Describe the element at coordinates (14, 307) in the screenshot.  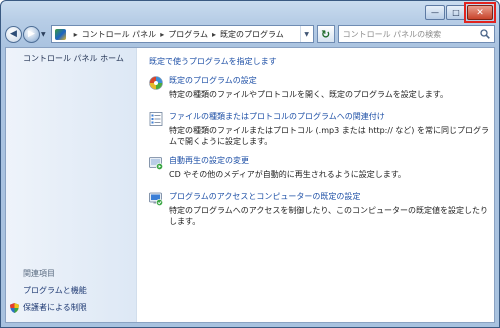
I see `shield-icon` at that location.